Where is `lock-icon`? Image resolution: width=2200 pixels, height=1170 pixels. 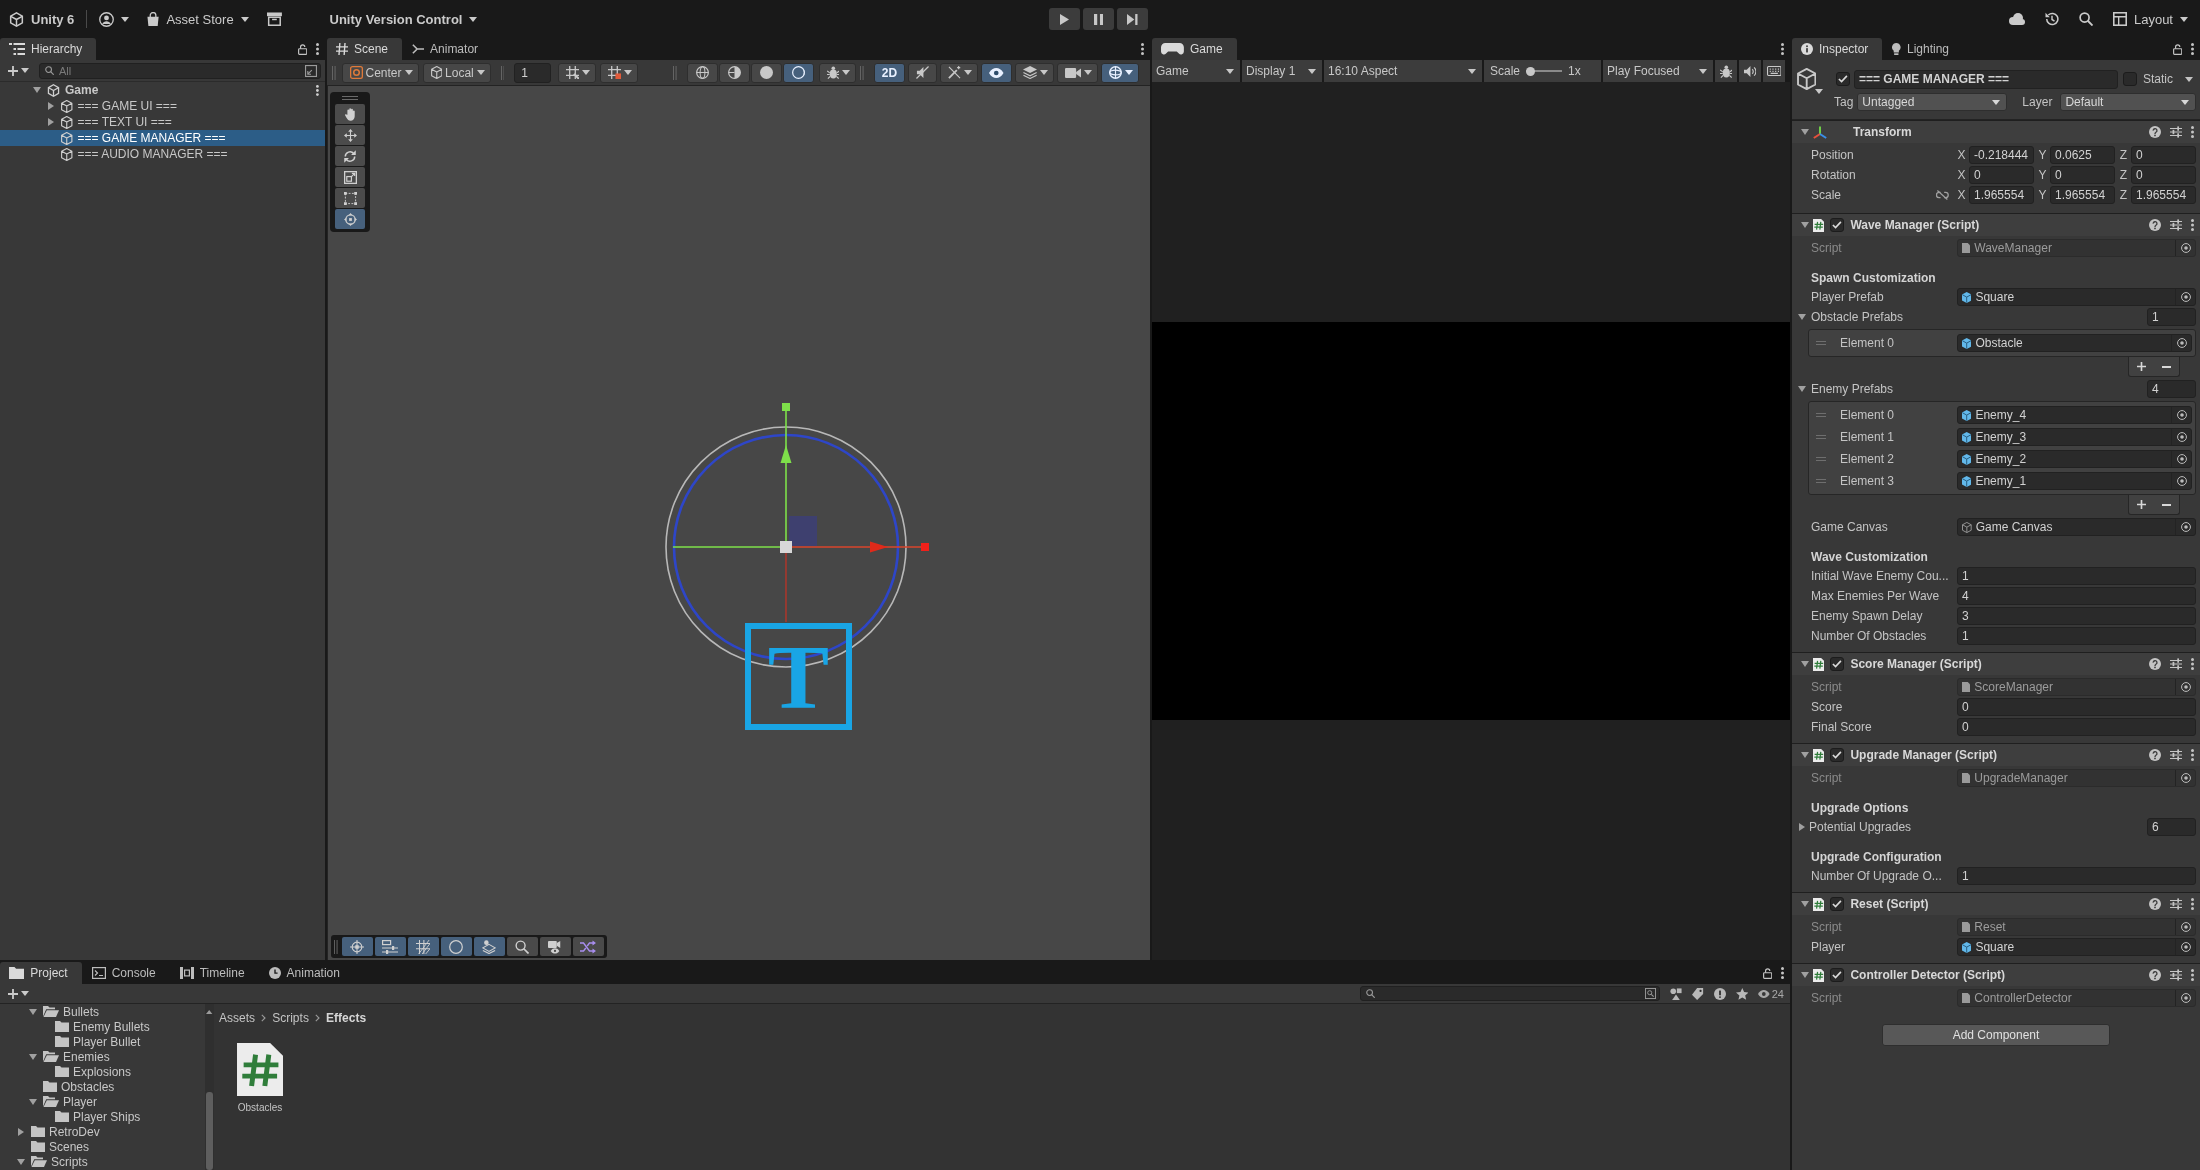
lock-icon is located at coordinates (2177, 49).